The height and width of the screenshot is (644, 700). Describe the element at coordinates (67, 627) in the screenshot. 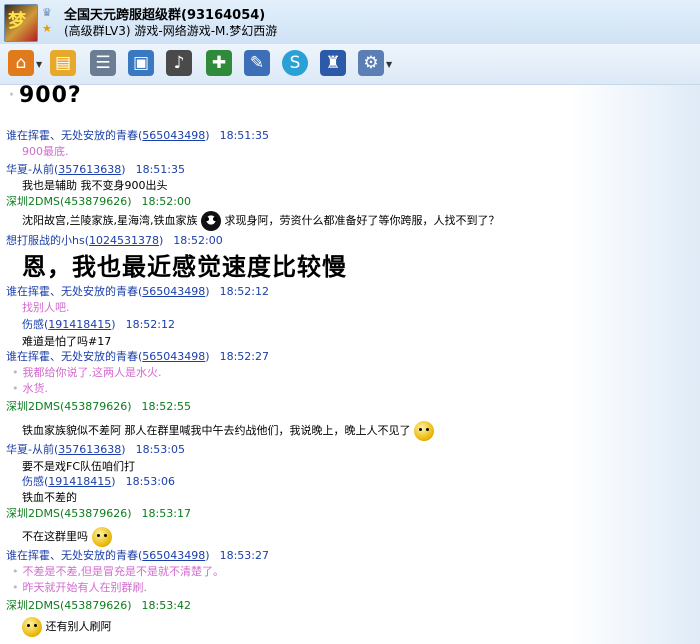

I see `message-text: 还有别人刷阿` at that location.